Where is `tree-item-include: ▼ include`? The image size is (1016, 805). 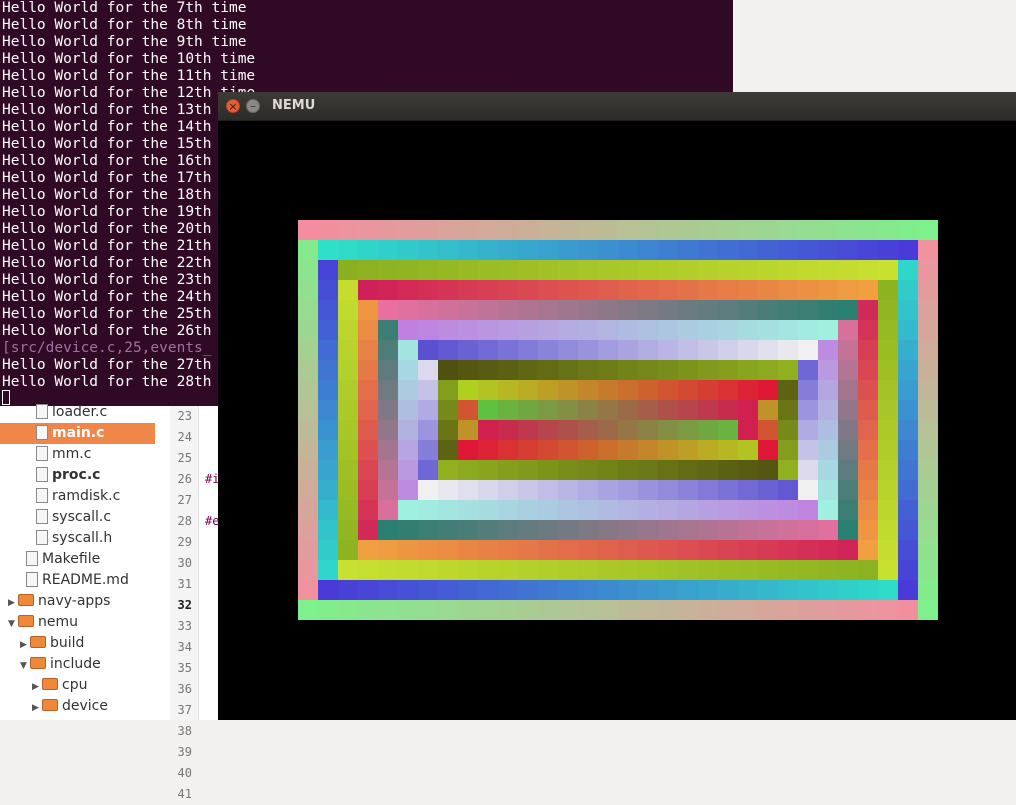
tree-item-include: ▼ include is located at coordinates (60, 664).